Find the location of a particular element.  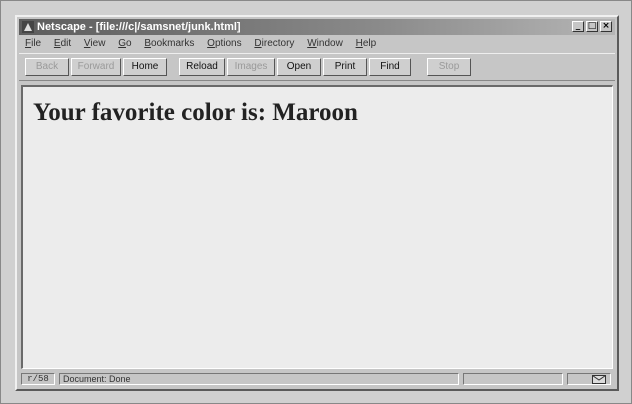

envelope-icon is located at coordinates (599, 379).